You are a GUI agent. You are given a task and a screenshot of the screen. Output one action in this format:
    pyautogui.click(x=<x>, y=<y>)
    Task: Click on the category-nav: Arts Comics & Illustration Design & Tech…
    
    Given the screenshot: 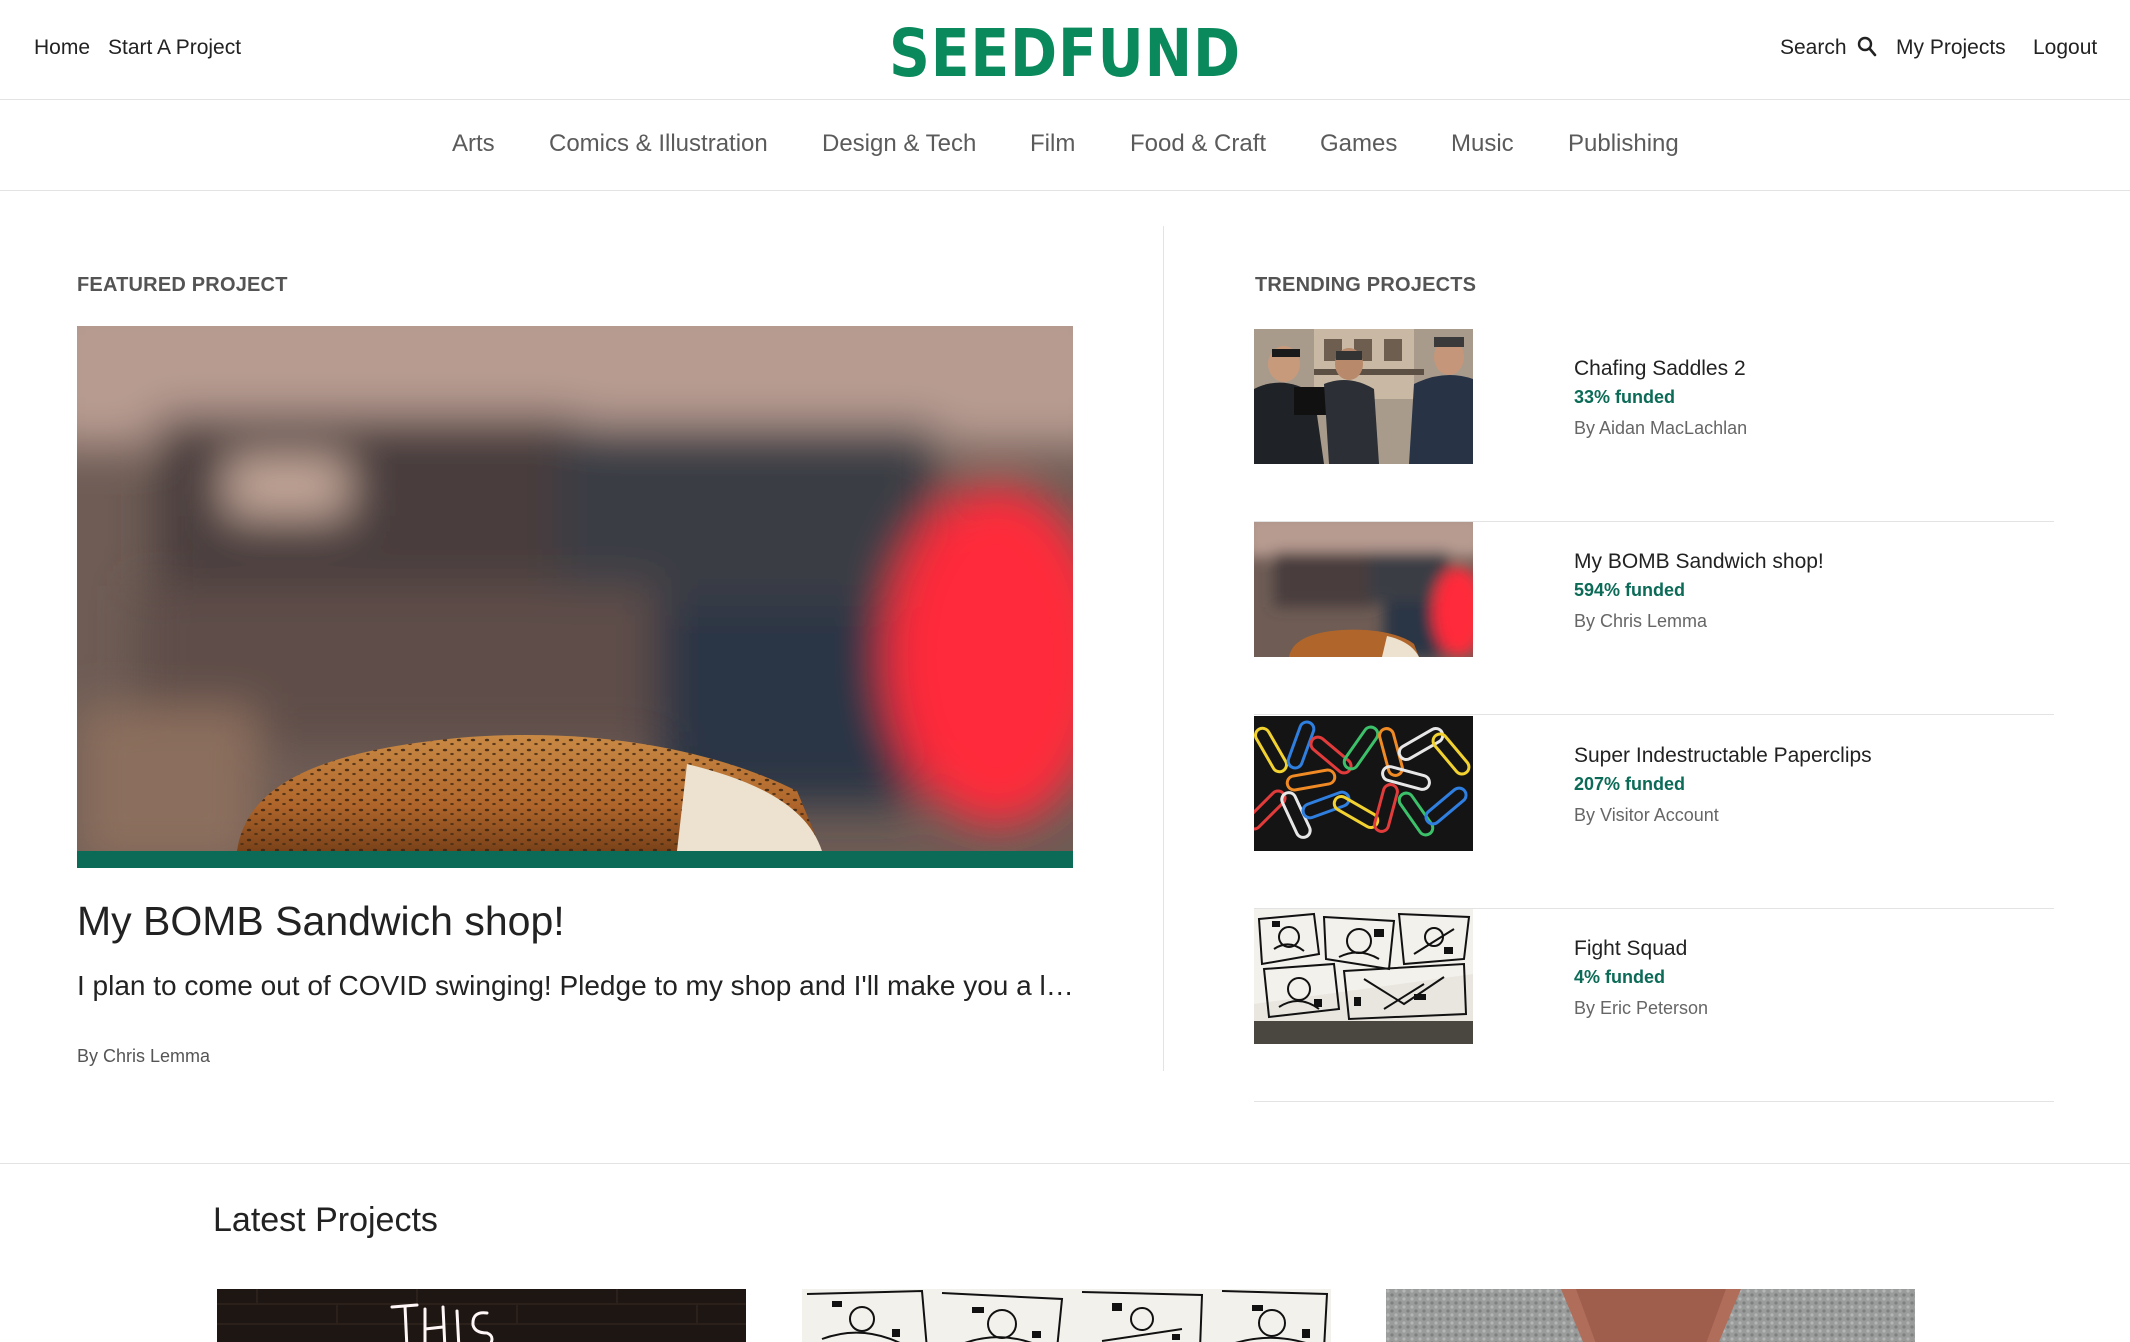 What is the action you would take?
    pyautogui.click(x=1065, y=145)
    